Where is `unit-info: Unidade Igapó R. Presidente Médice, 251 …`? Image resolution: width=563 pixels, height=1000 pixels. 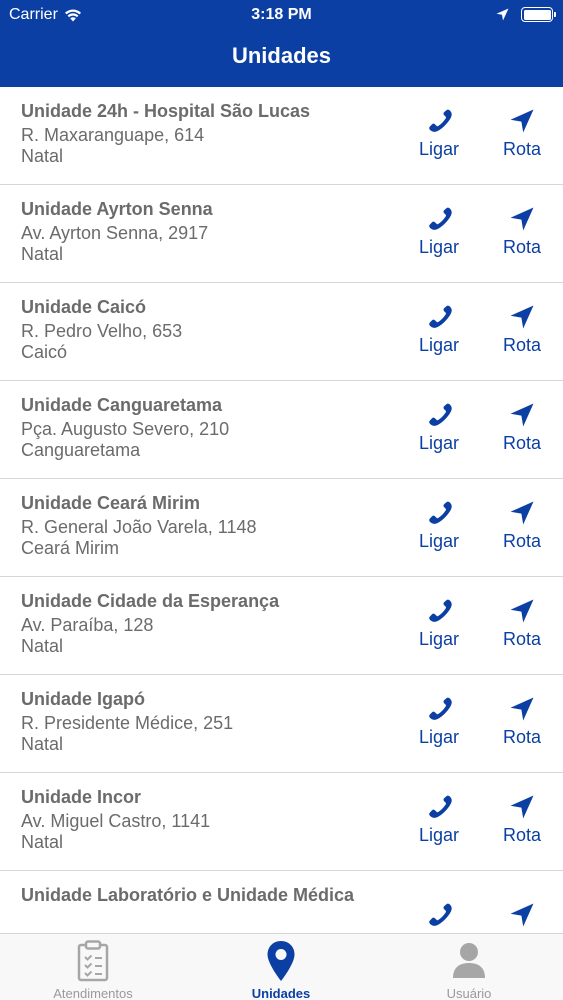
unit-info: Unidade Igapó R. Presidente Médice, 251 … is located at coordinates (217, 722).